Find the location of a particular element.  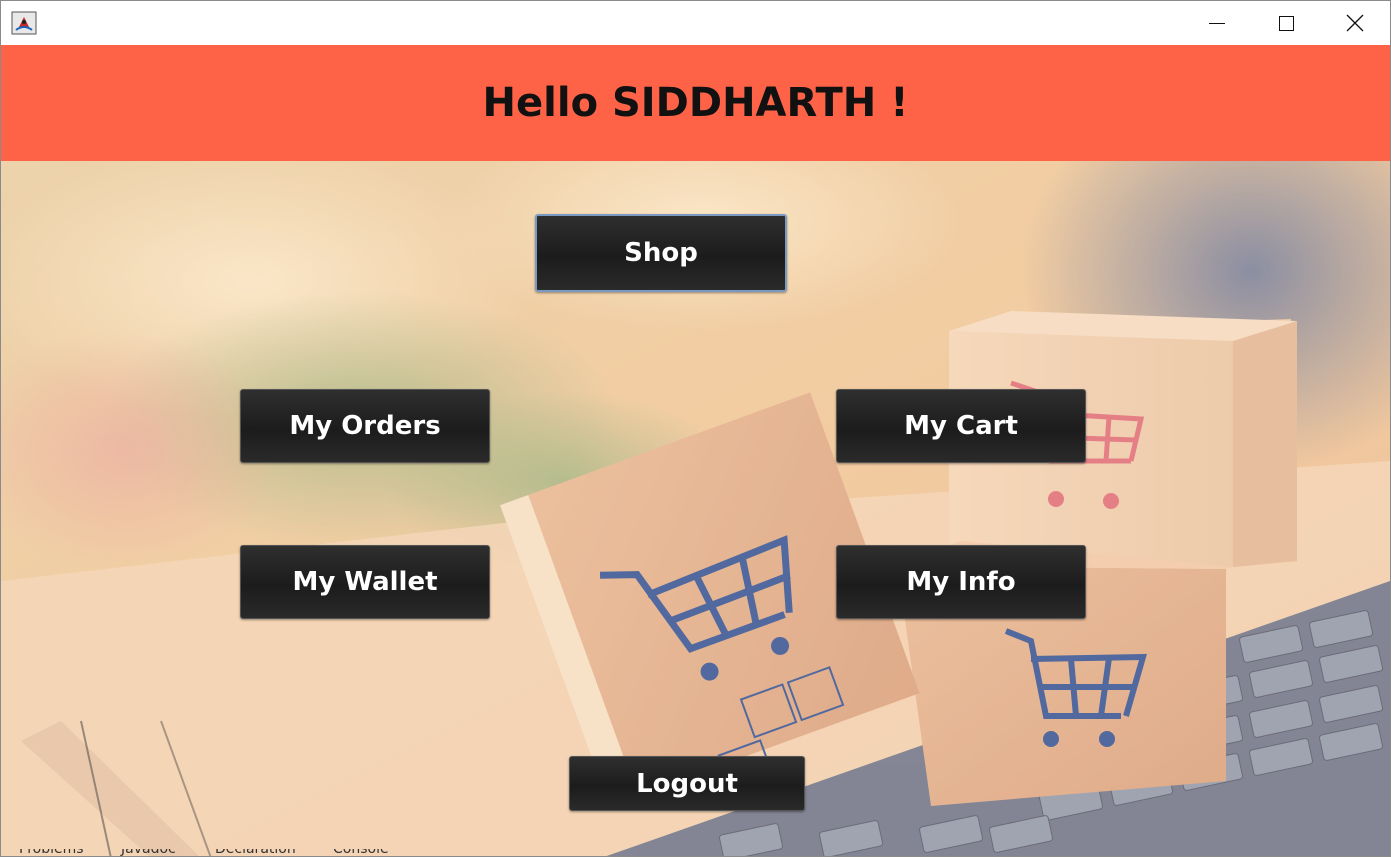

maximize-icon is located at coordinates (1286, 23).